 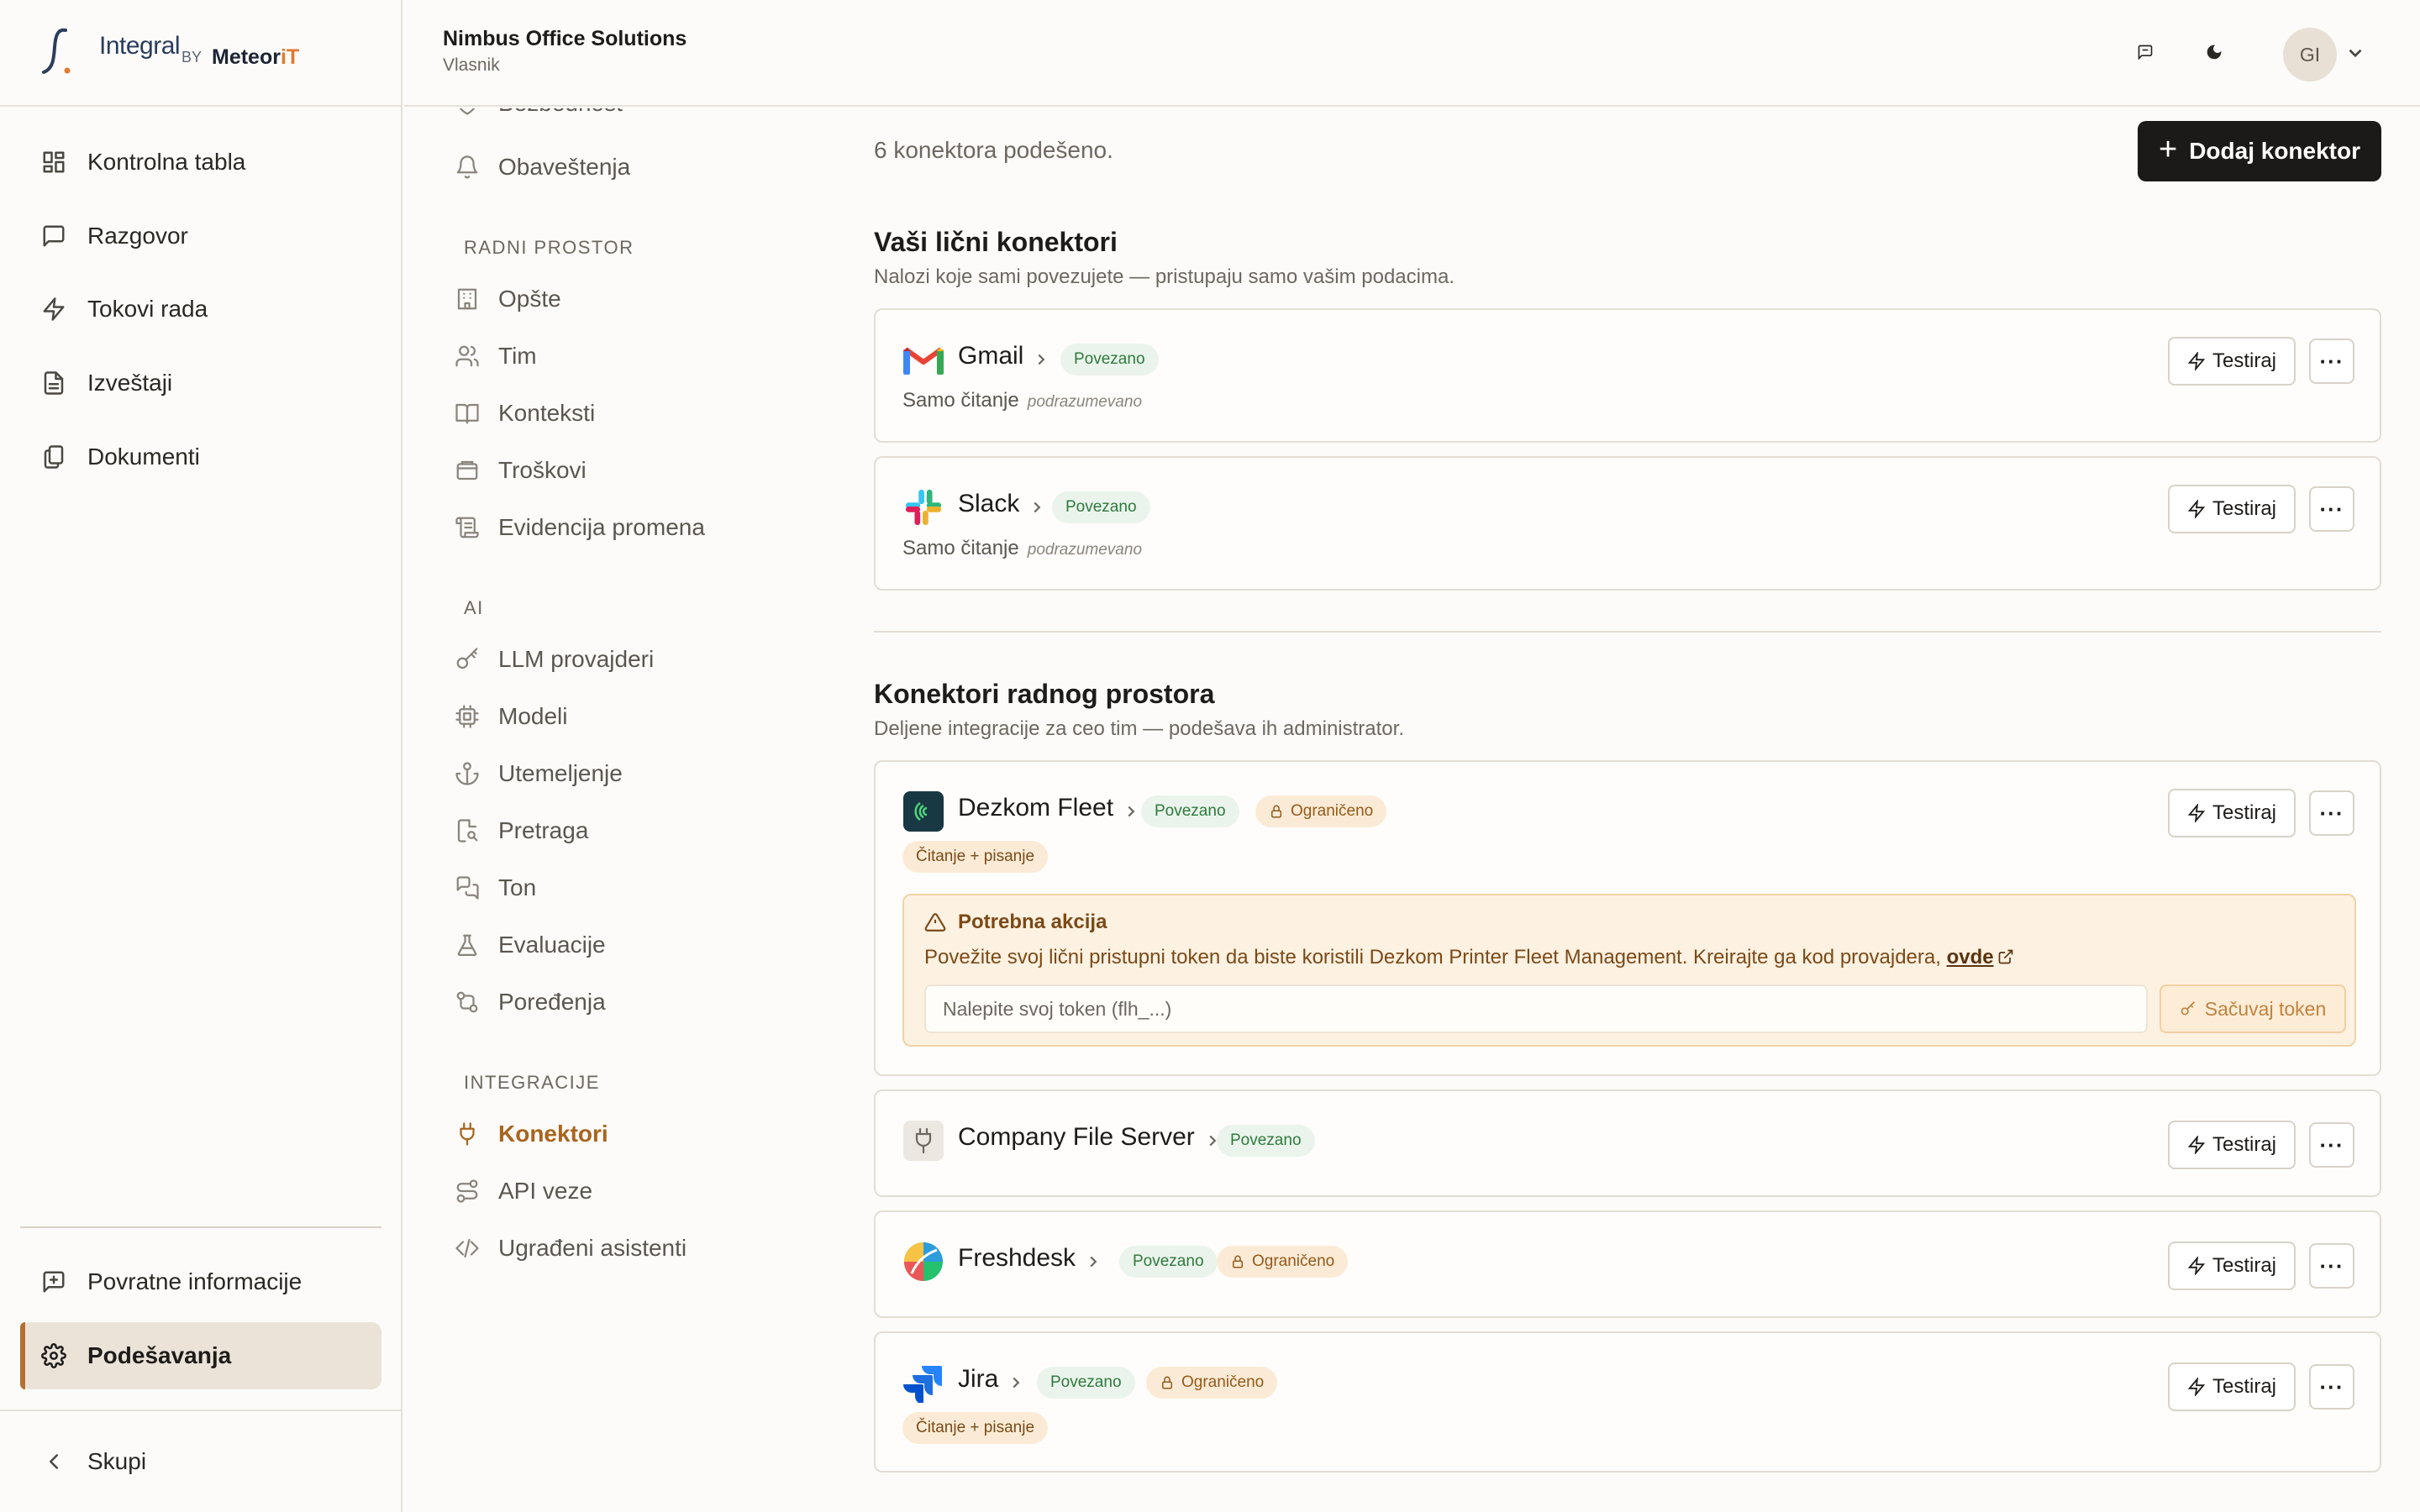 What do you see at coordinates (576, 659) in the screenshot?
I see `settings-item-label: LLM provajderi` at bounding box center [576, 659].